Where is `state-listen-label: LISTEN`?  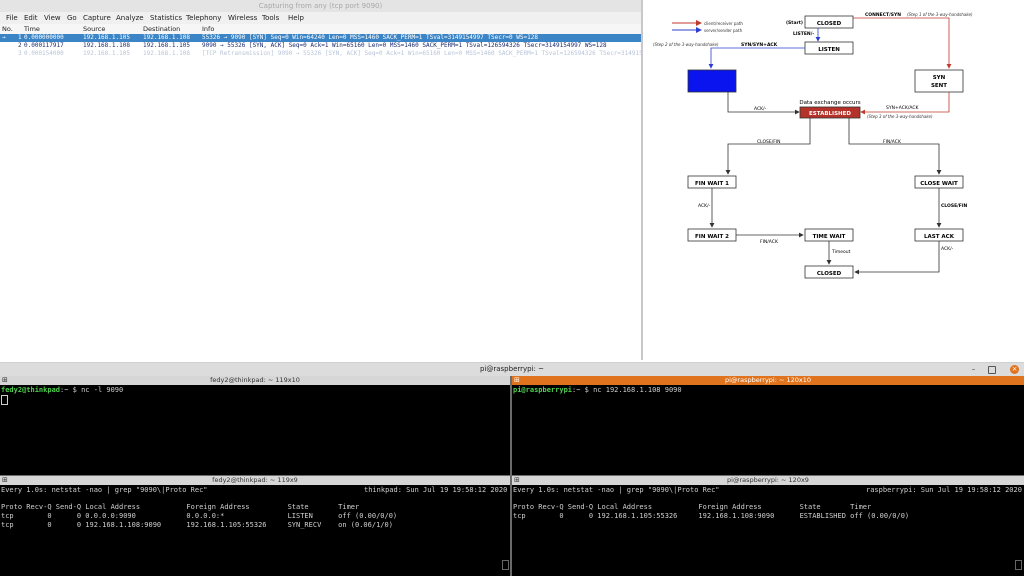 state-listen-label: LISTEN is located at coordinates (829, 50).